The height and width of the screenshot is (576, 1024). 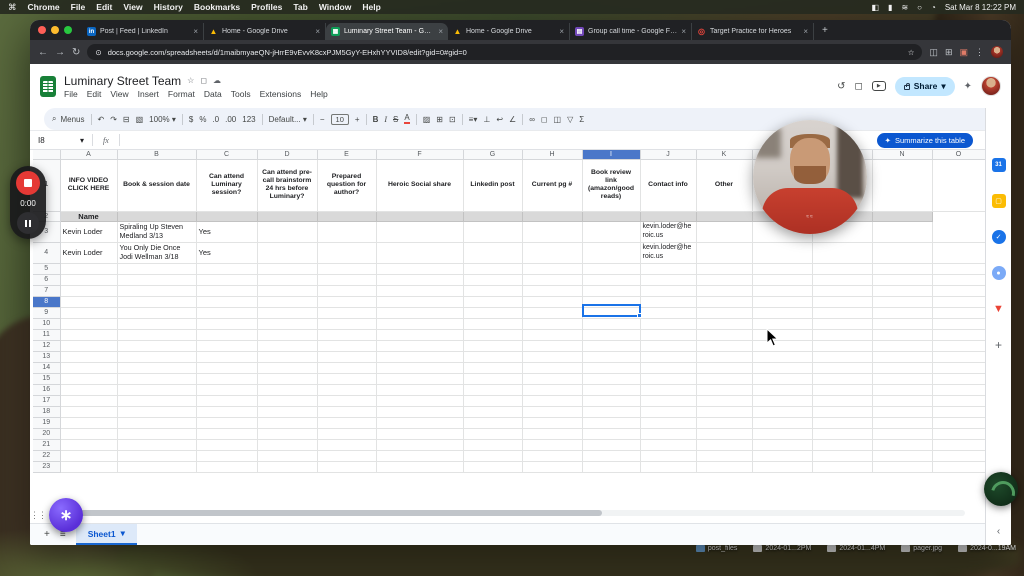 What do you see at coordinates (998, 345) in the screenshot?
I see `add-addon-icon: +` at bounding box center [998, 345].